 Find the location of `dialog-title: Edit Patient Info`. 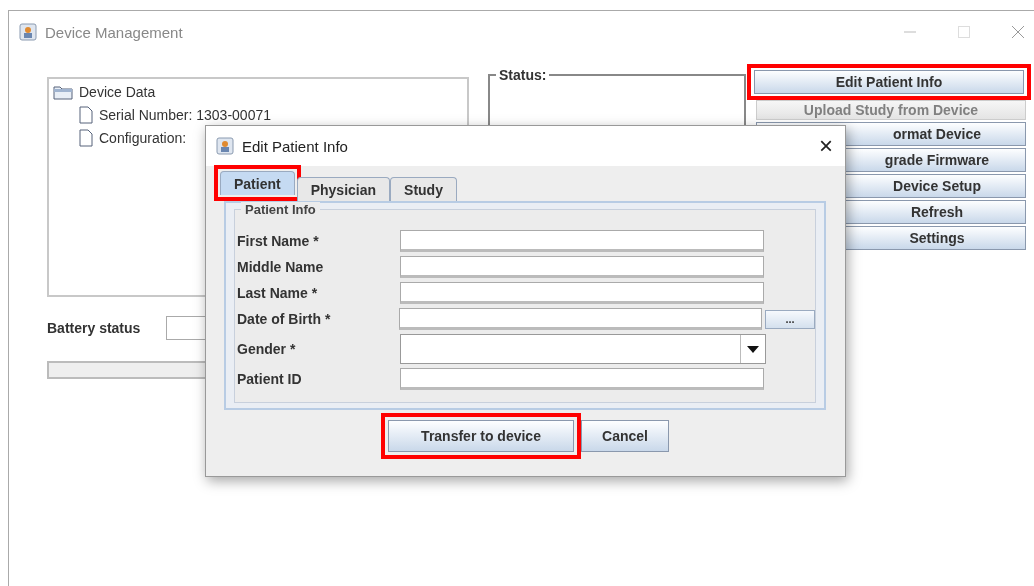

dialog-title: Edit Patient Info is located at coordinates (295, 146).